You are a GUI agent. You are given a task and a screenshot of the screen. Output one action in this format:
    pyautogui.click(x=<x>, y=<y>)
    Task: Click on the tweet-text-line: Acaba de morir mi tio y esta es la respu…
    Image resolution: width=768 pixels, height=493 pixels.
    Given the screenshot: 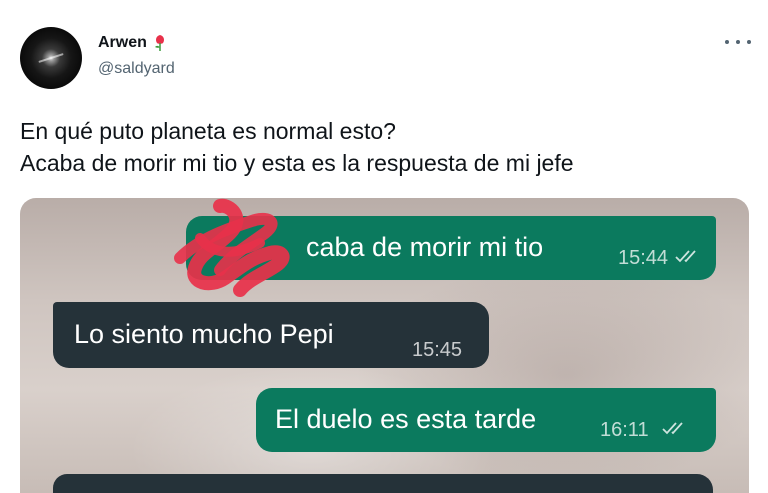 What is the action you would take?
    pyautogui.click(x=297, y=163)
    